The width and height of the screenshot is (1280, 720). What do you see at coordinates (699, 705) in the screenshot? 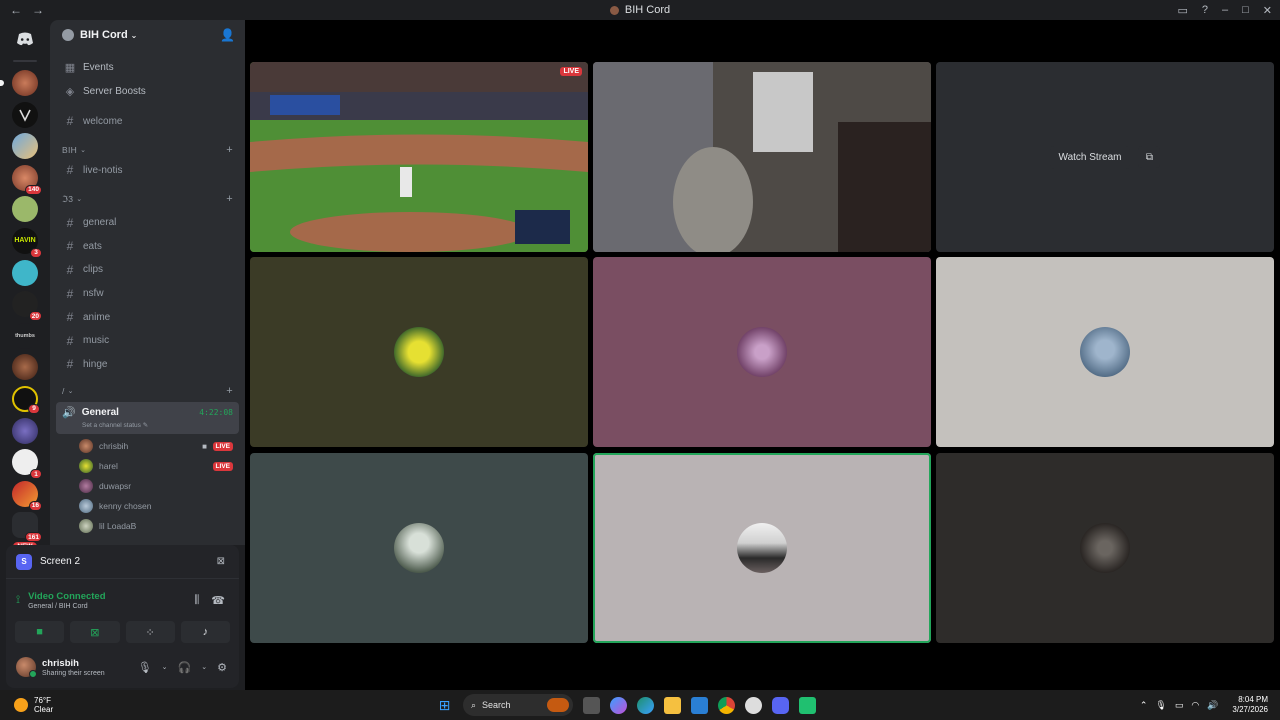
I see `store-icon` at bounding box center [699, 705].